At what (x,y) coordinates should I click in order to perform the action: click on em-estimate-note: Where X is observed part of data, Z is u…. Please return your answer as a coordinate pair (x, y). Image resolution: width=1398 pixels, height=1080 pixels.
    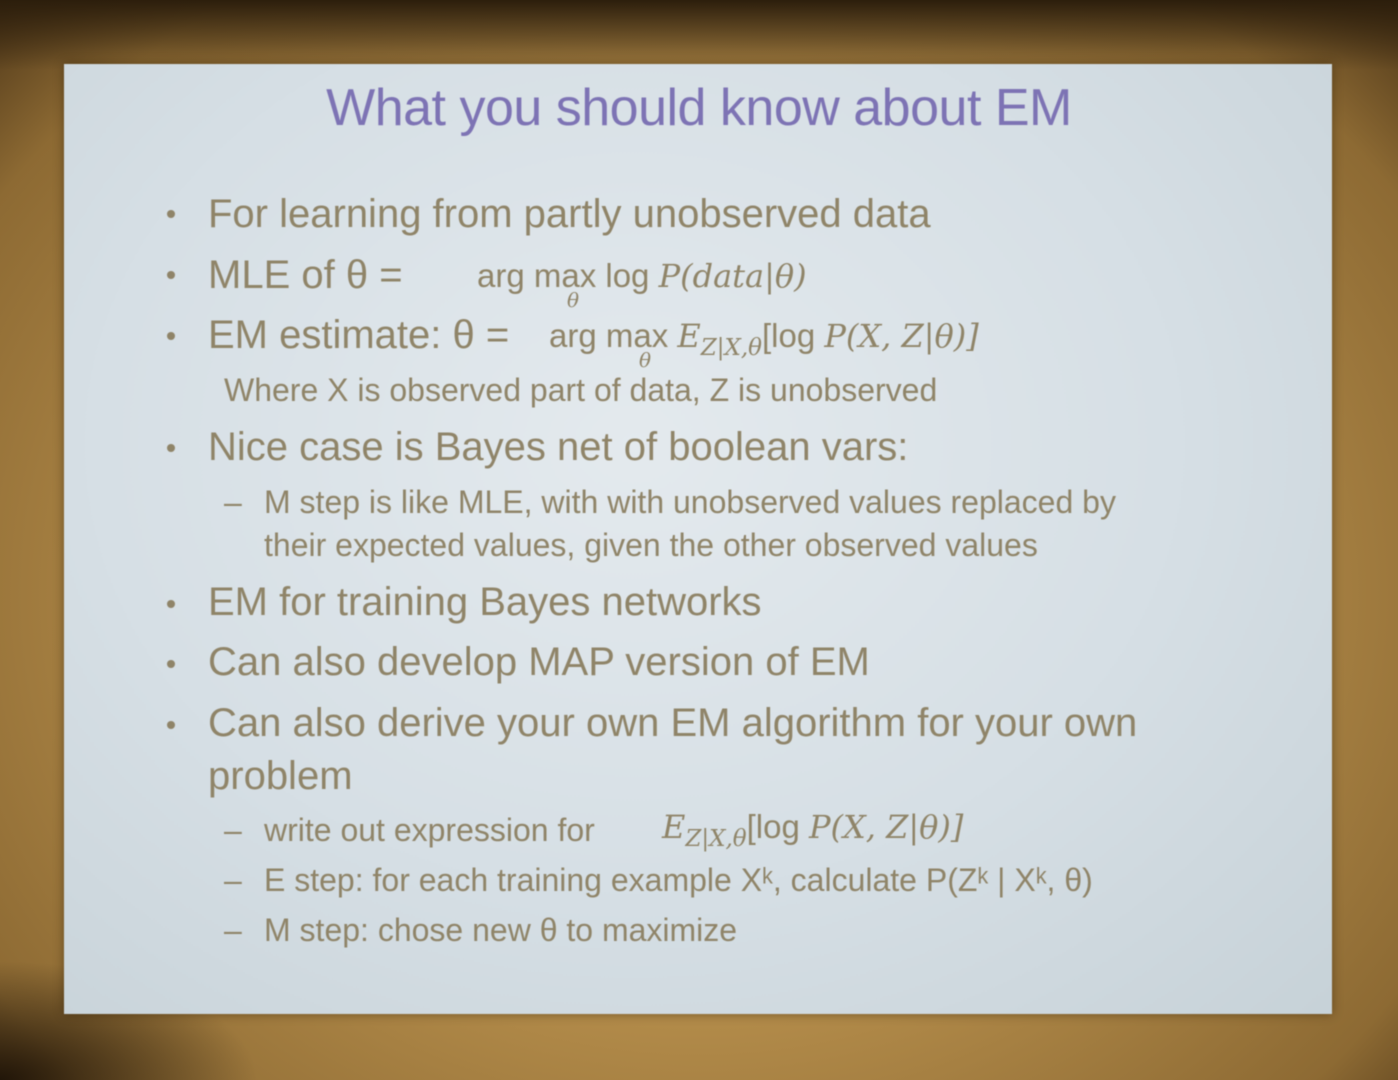
    Looking at the image, I should click on (581, 390).